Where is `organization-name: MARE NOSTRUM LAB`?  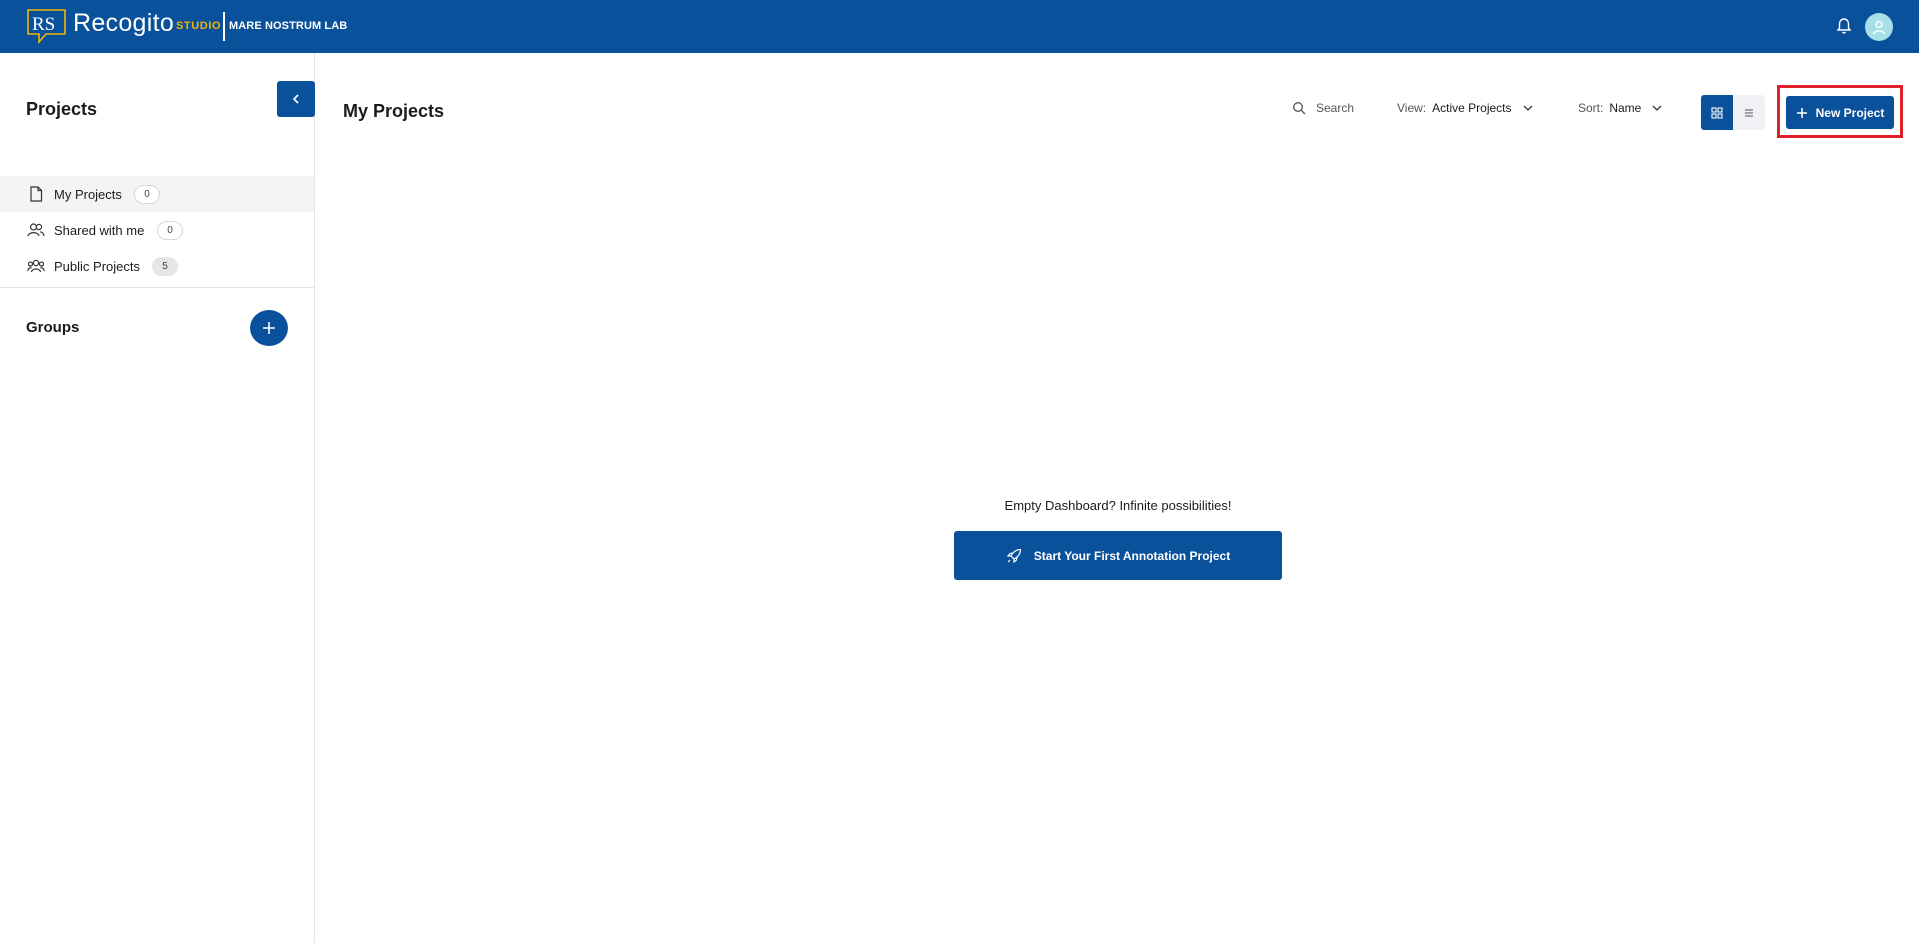
organization-name: MARE NOSTRUM LAB is located at coordinates (288, 26).